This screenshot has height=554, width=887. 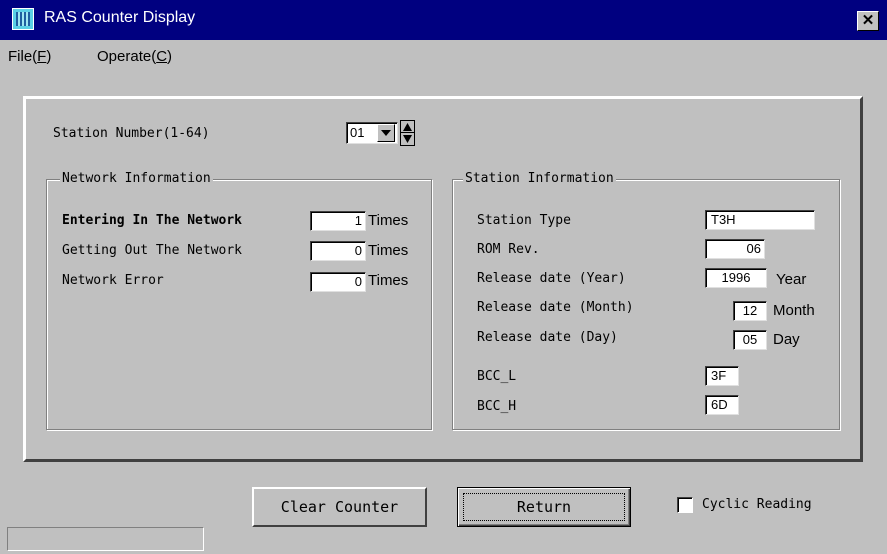 What do you see at coordinates (338, 282) in the screenshot?
I see `network-error-value: 0` at bounding box center [338, 282].